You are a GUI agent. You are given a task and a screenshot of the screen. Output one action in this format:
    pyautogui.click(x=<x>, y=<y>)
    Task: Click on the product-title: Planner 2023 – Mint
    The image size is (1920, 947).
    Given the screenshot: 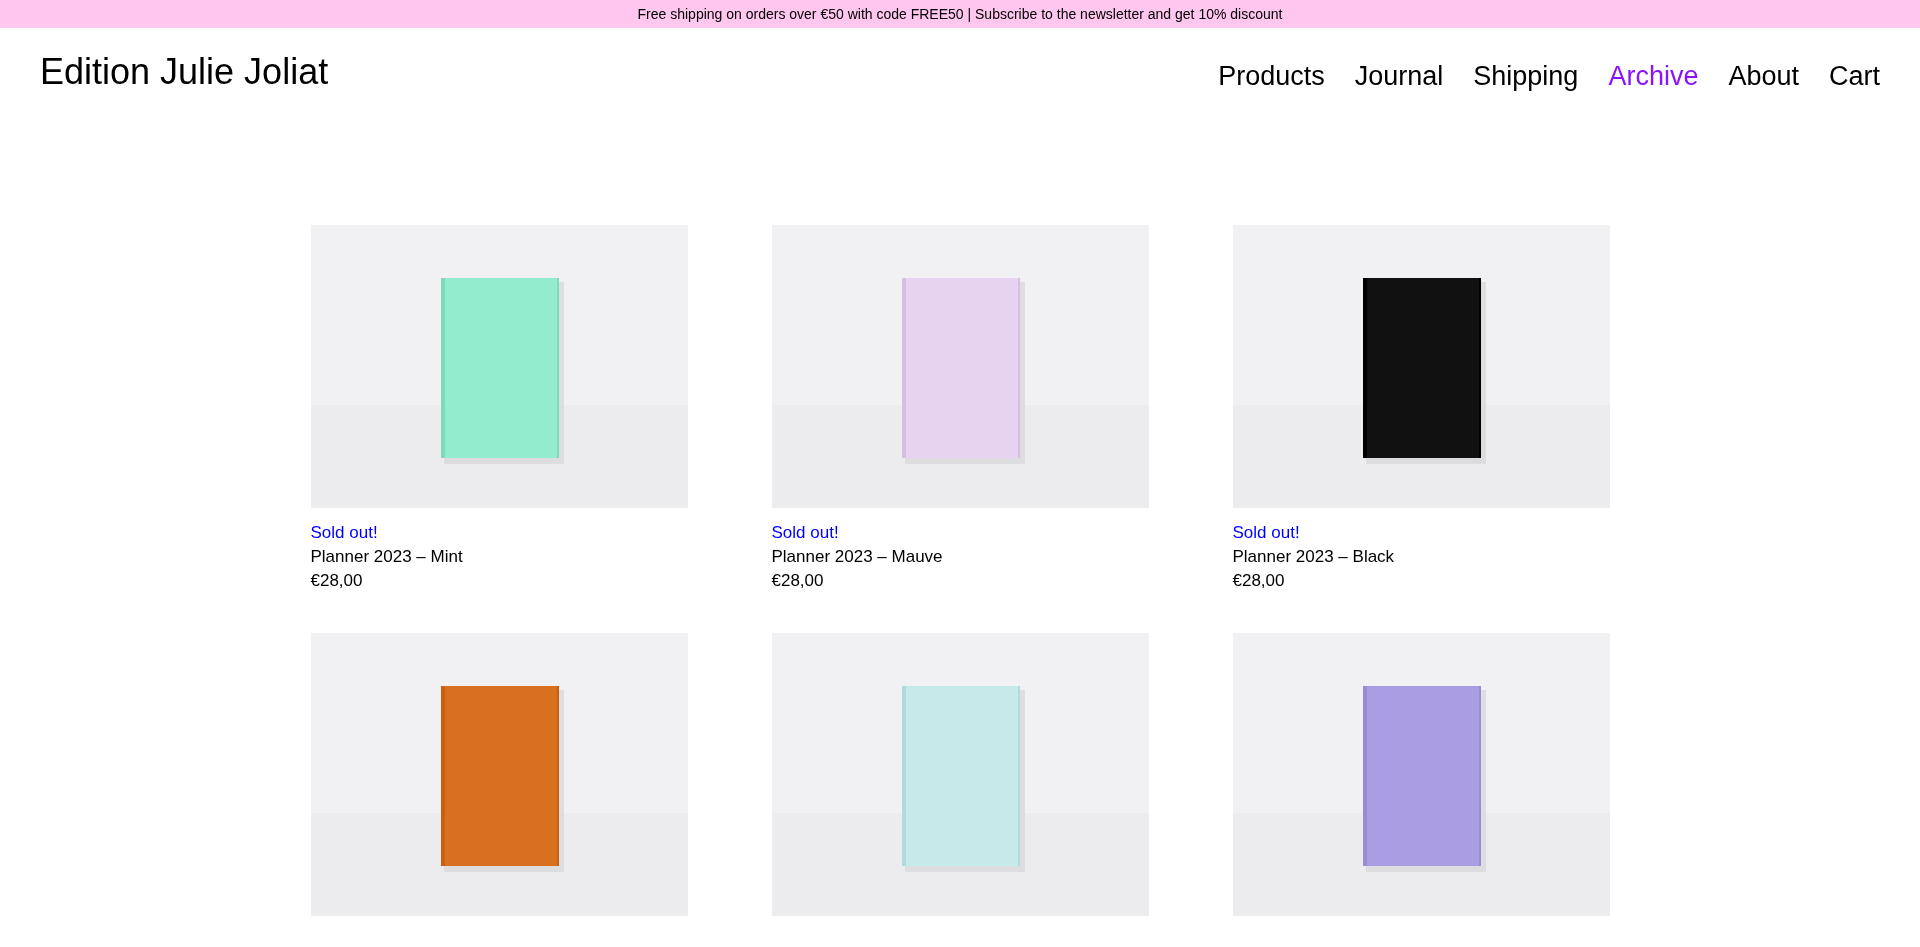 What is the action you would take?
    pyautogui.click(x=499, y=557)
    